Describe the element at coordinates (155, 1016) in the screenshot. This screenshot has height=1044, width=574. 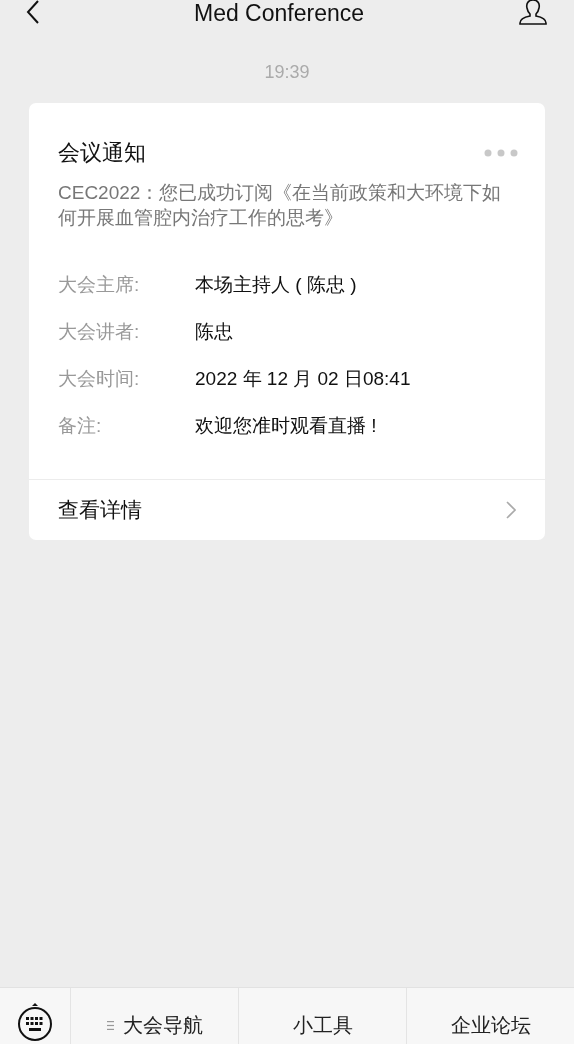
I see `menu-tab: 大会导航` at that location.